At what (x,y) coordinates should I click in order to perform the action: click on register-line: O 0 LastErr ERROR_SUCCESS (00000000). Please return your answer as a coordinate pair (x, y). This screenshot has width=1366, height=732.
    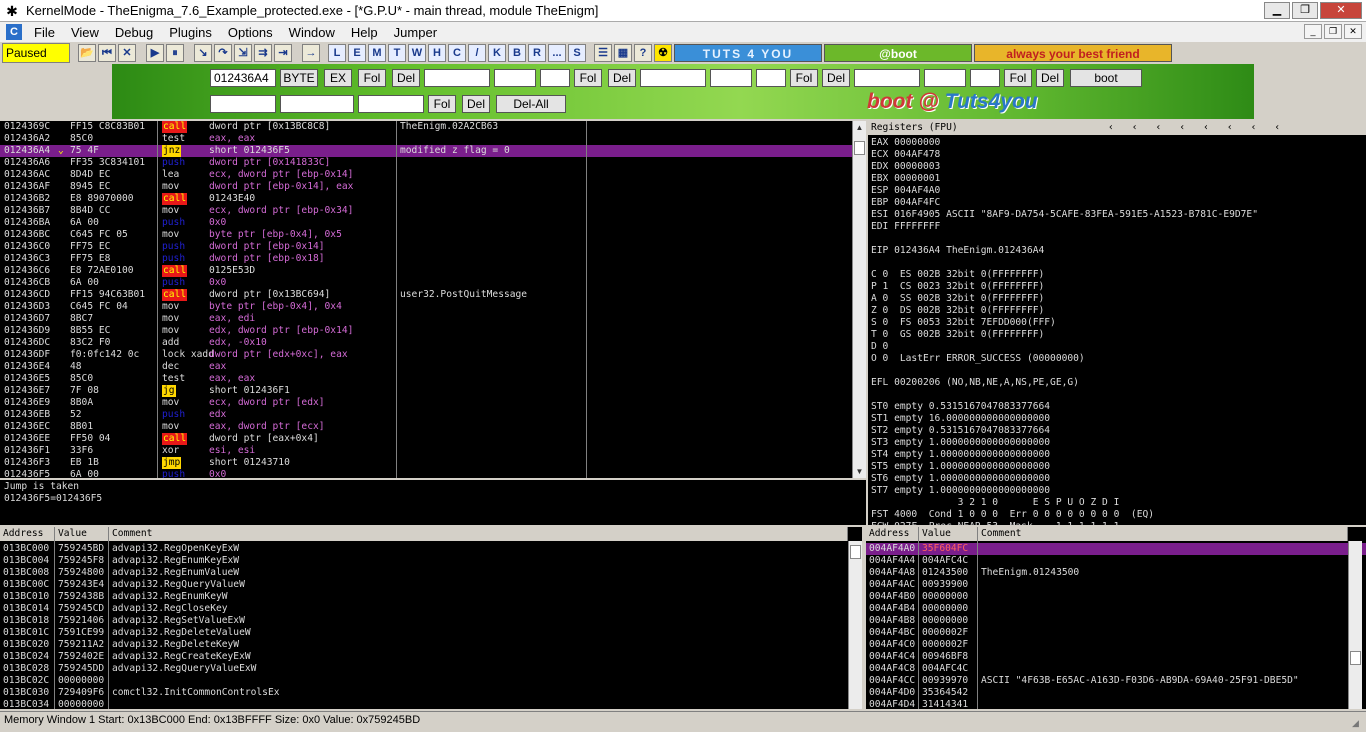
    Looking at the image, I should click on (978, 359).